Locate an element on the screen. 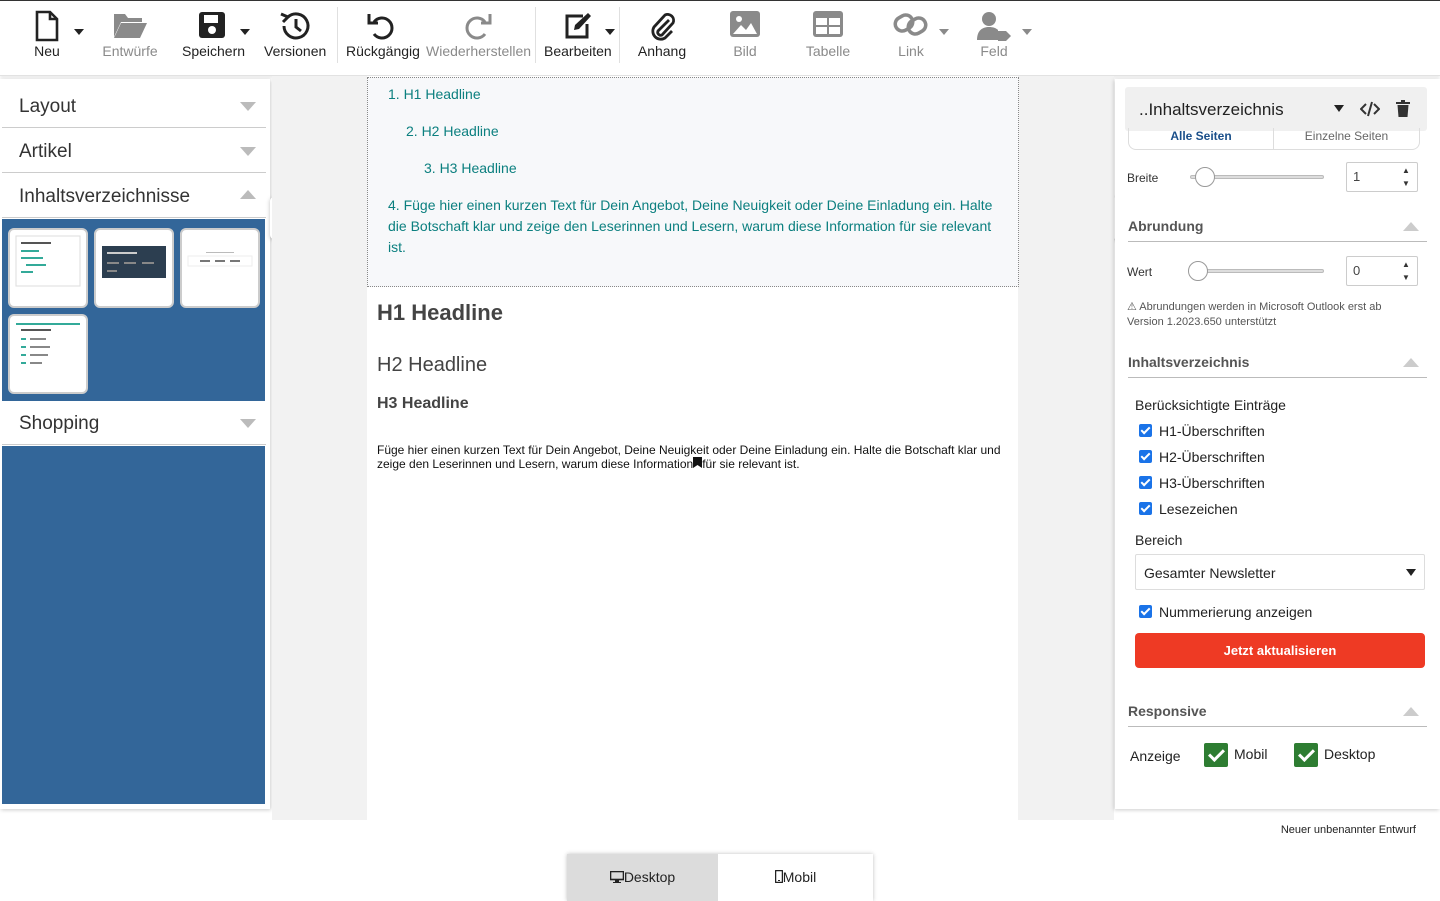  history-icon is located at coordinates (295, 25).